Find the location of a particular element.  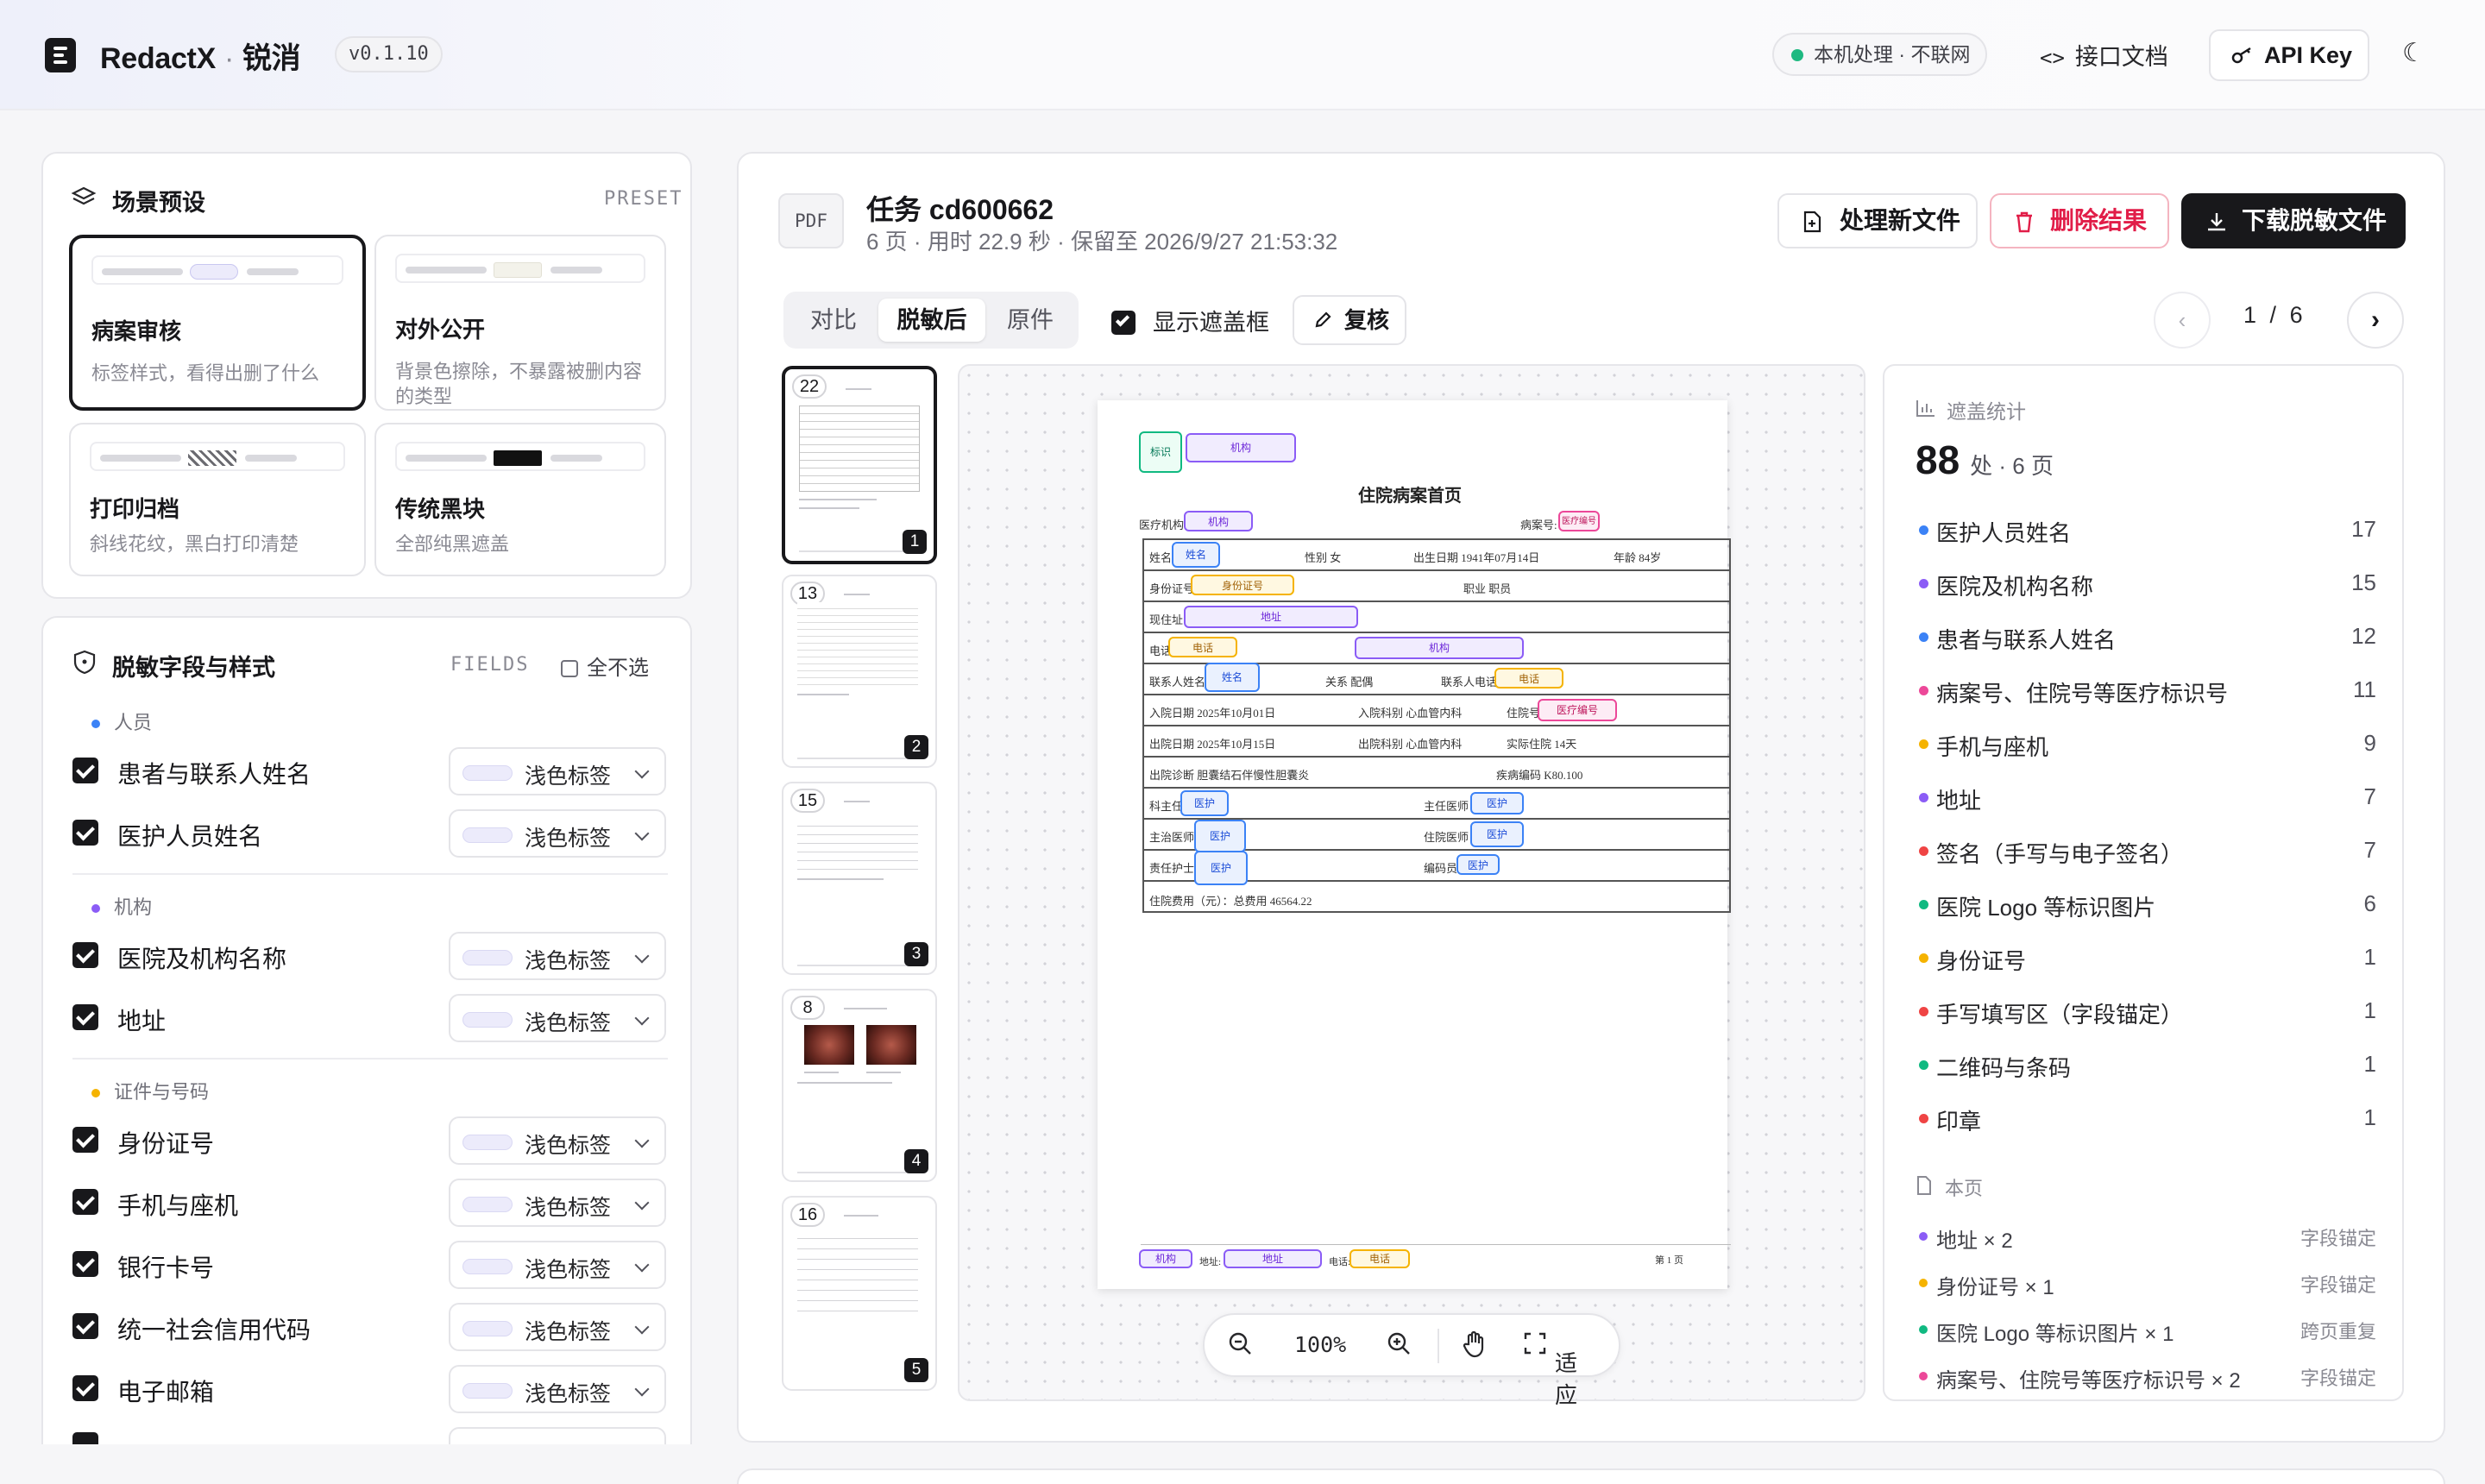

page-thumbnail-1: 22 1 is located at coordinates (859, 465).